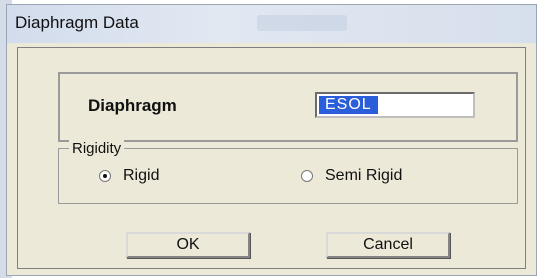 Image resolution: width=543 pixels, height=278 pixels. I want to click on radio-rigid-circle, so click(105, 176).